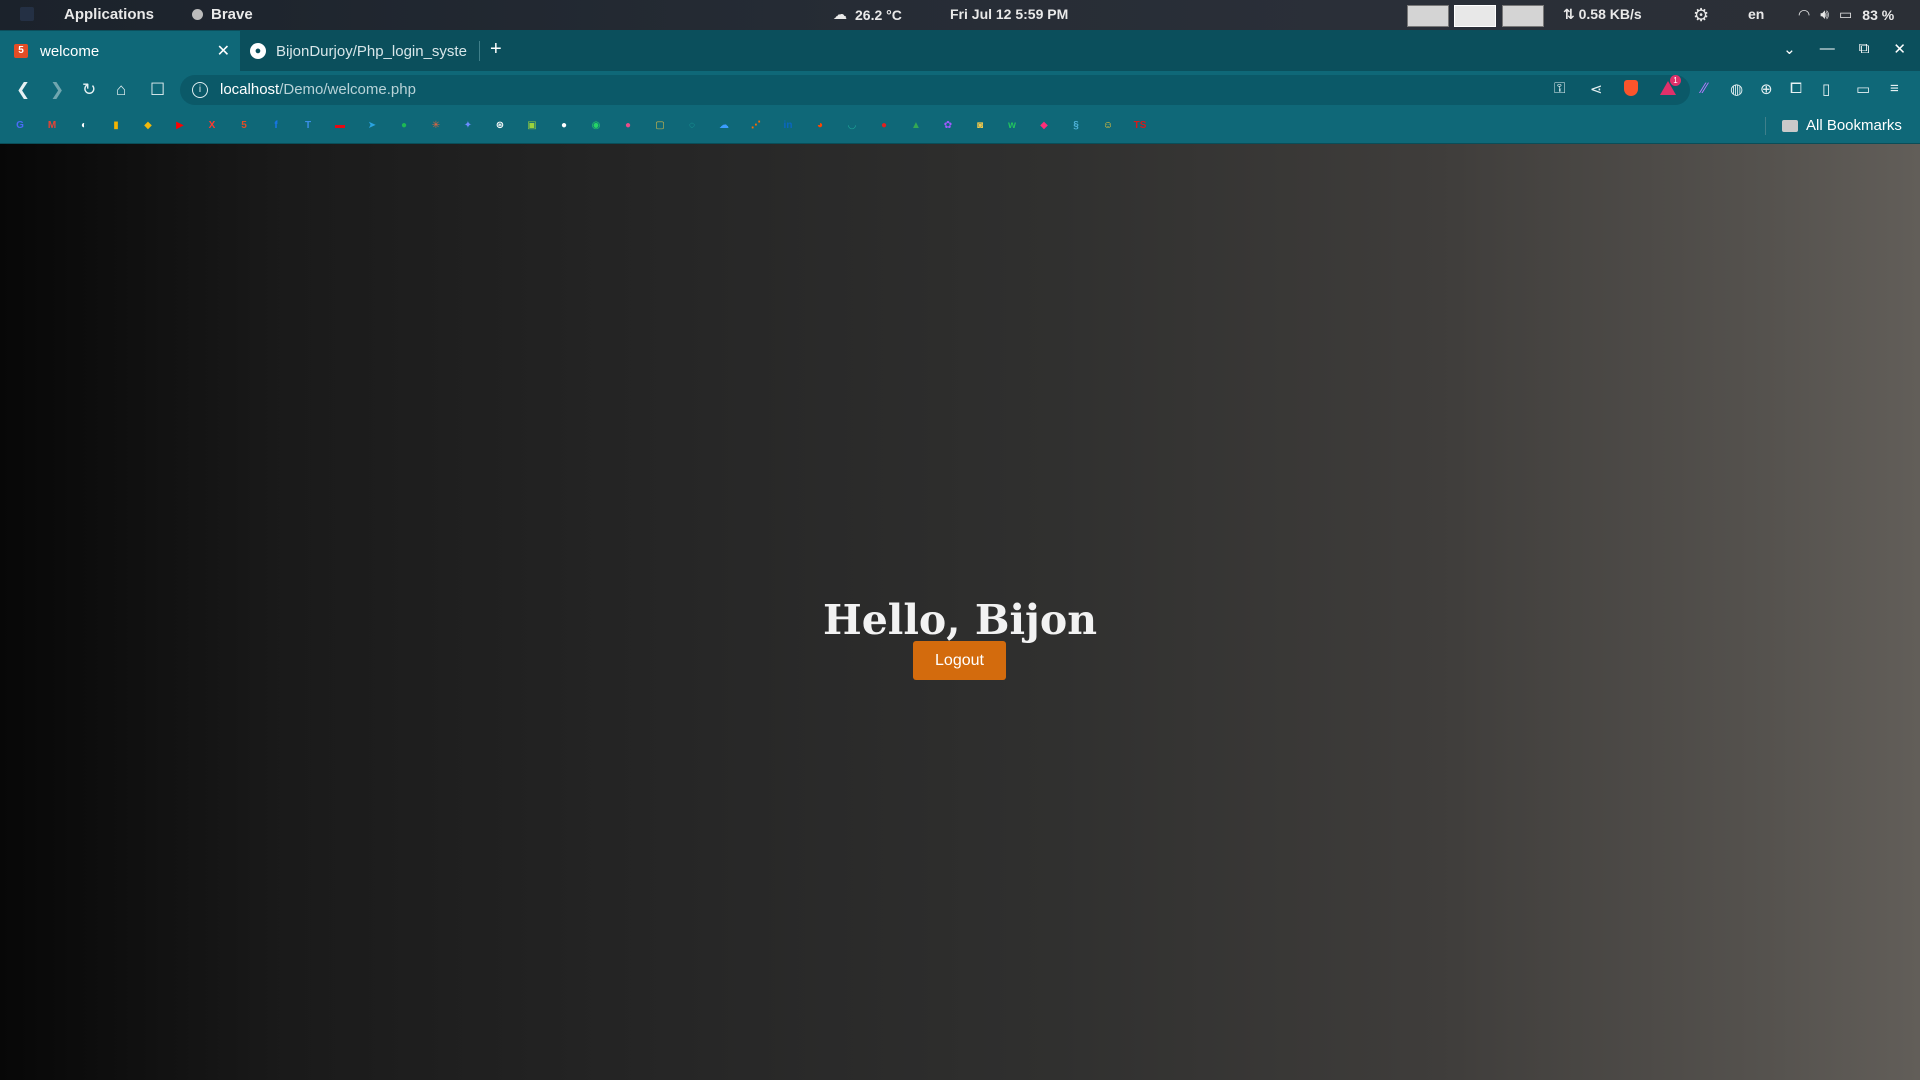 The width and height of the screenshot is (1920, 1080). I want to click on bookmark-icon: ☐, so click(157, 90).